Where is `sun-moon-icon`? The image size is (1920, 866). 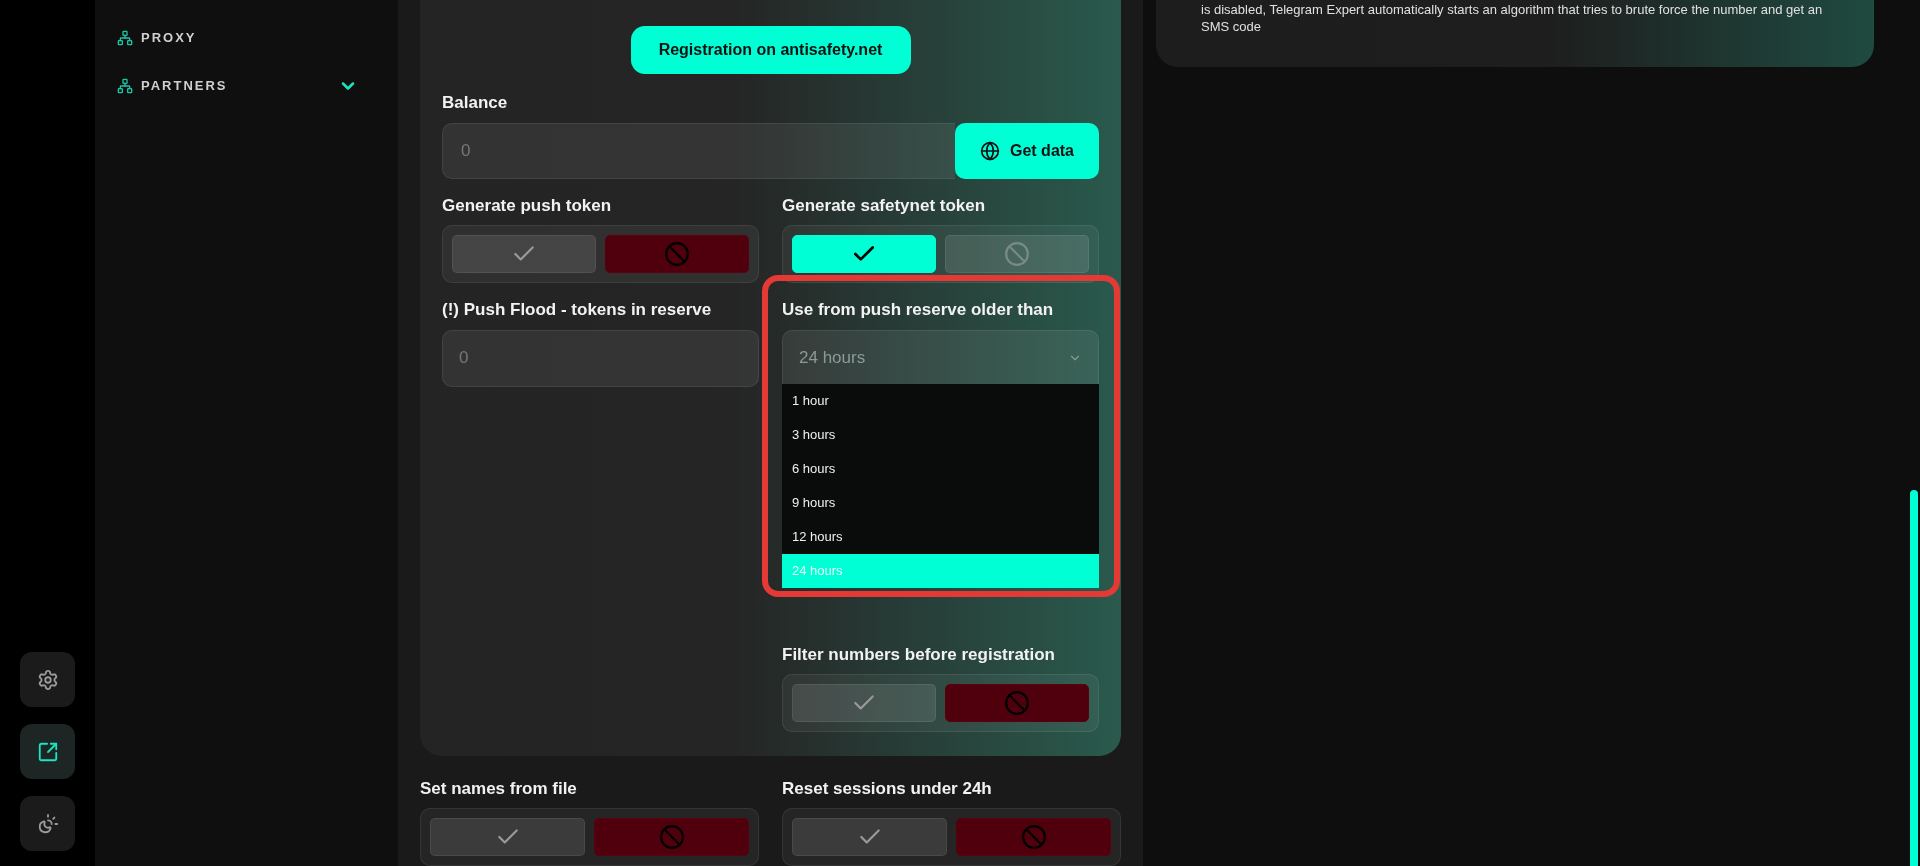
sun-moon-icon is located at coordinates (47, 823).